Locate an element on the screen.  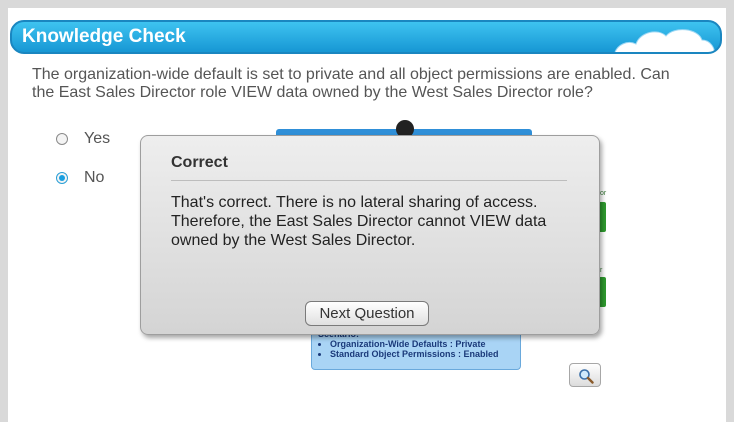
scenario-item: Standard Object Permissions : Enabled is located at coordinates (422, 354).